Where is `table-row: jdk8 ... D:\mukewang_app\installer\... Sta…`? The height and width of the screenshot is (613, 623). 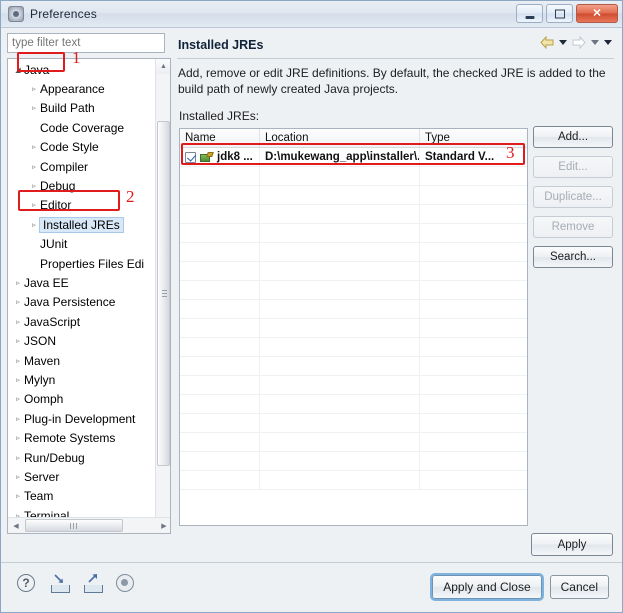
table-row: jdk8 ... D:\mukewang_app\installer\... Sta… is located at coordinates (353, 157).